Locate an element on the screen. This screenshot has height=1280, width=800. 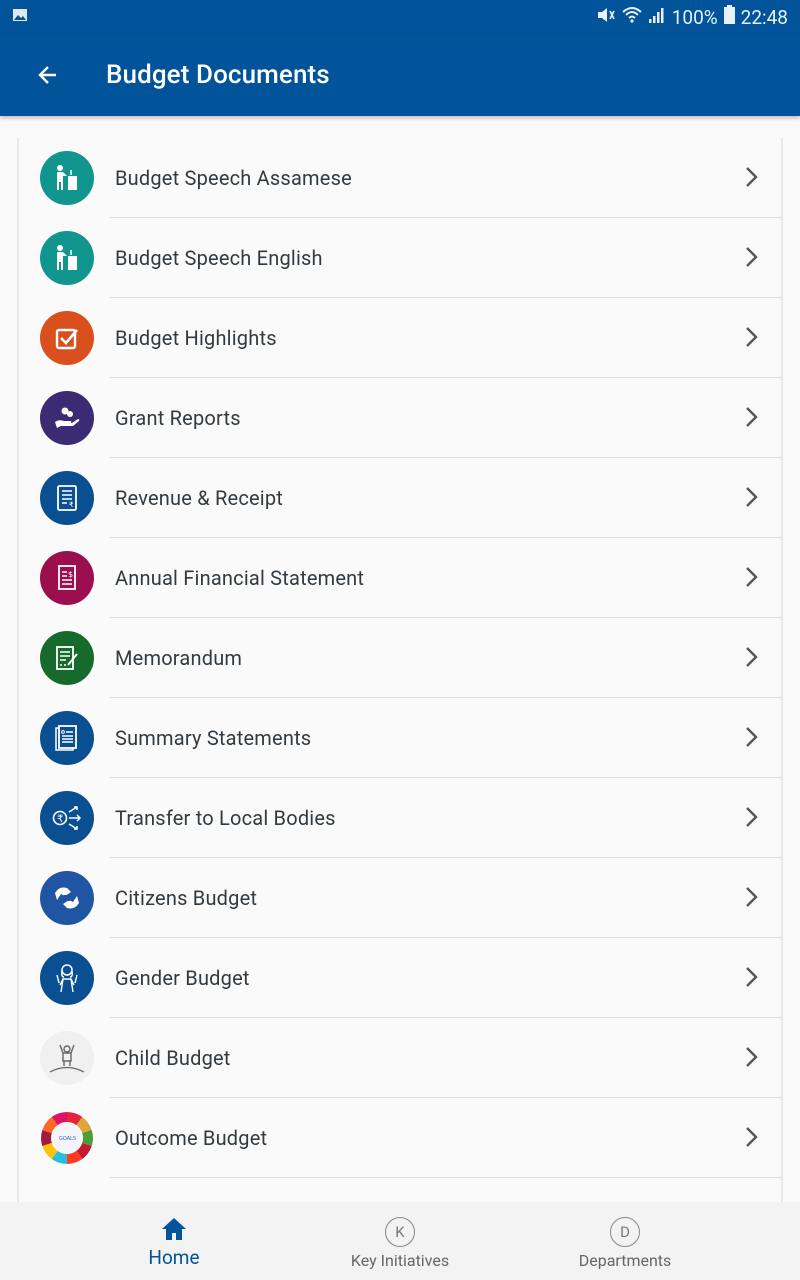
document-dollar-icon: $ is located at coordinates (67, 578).